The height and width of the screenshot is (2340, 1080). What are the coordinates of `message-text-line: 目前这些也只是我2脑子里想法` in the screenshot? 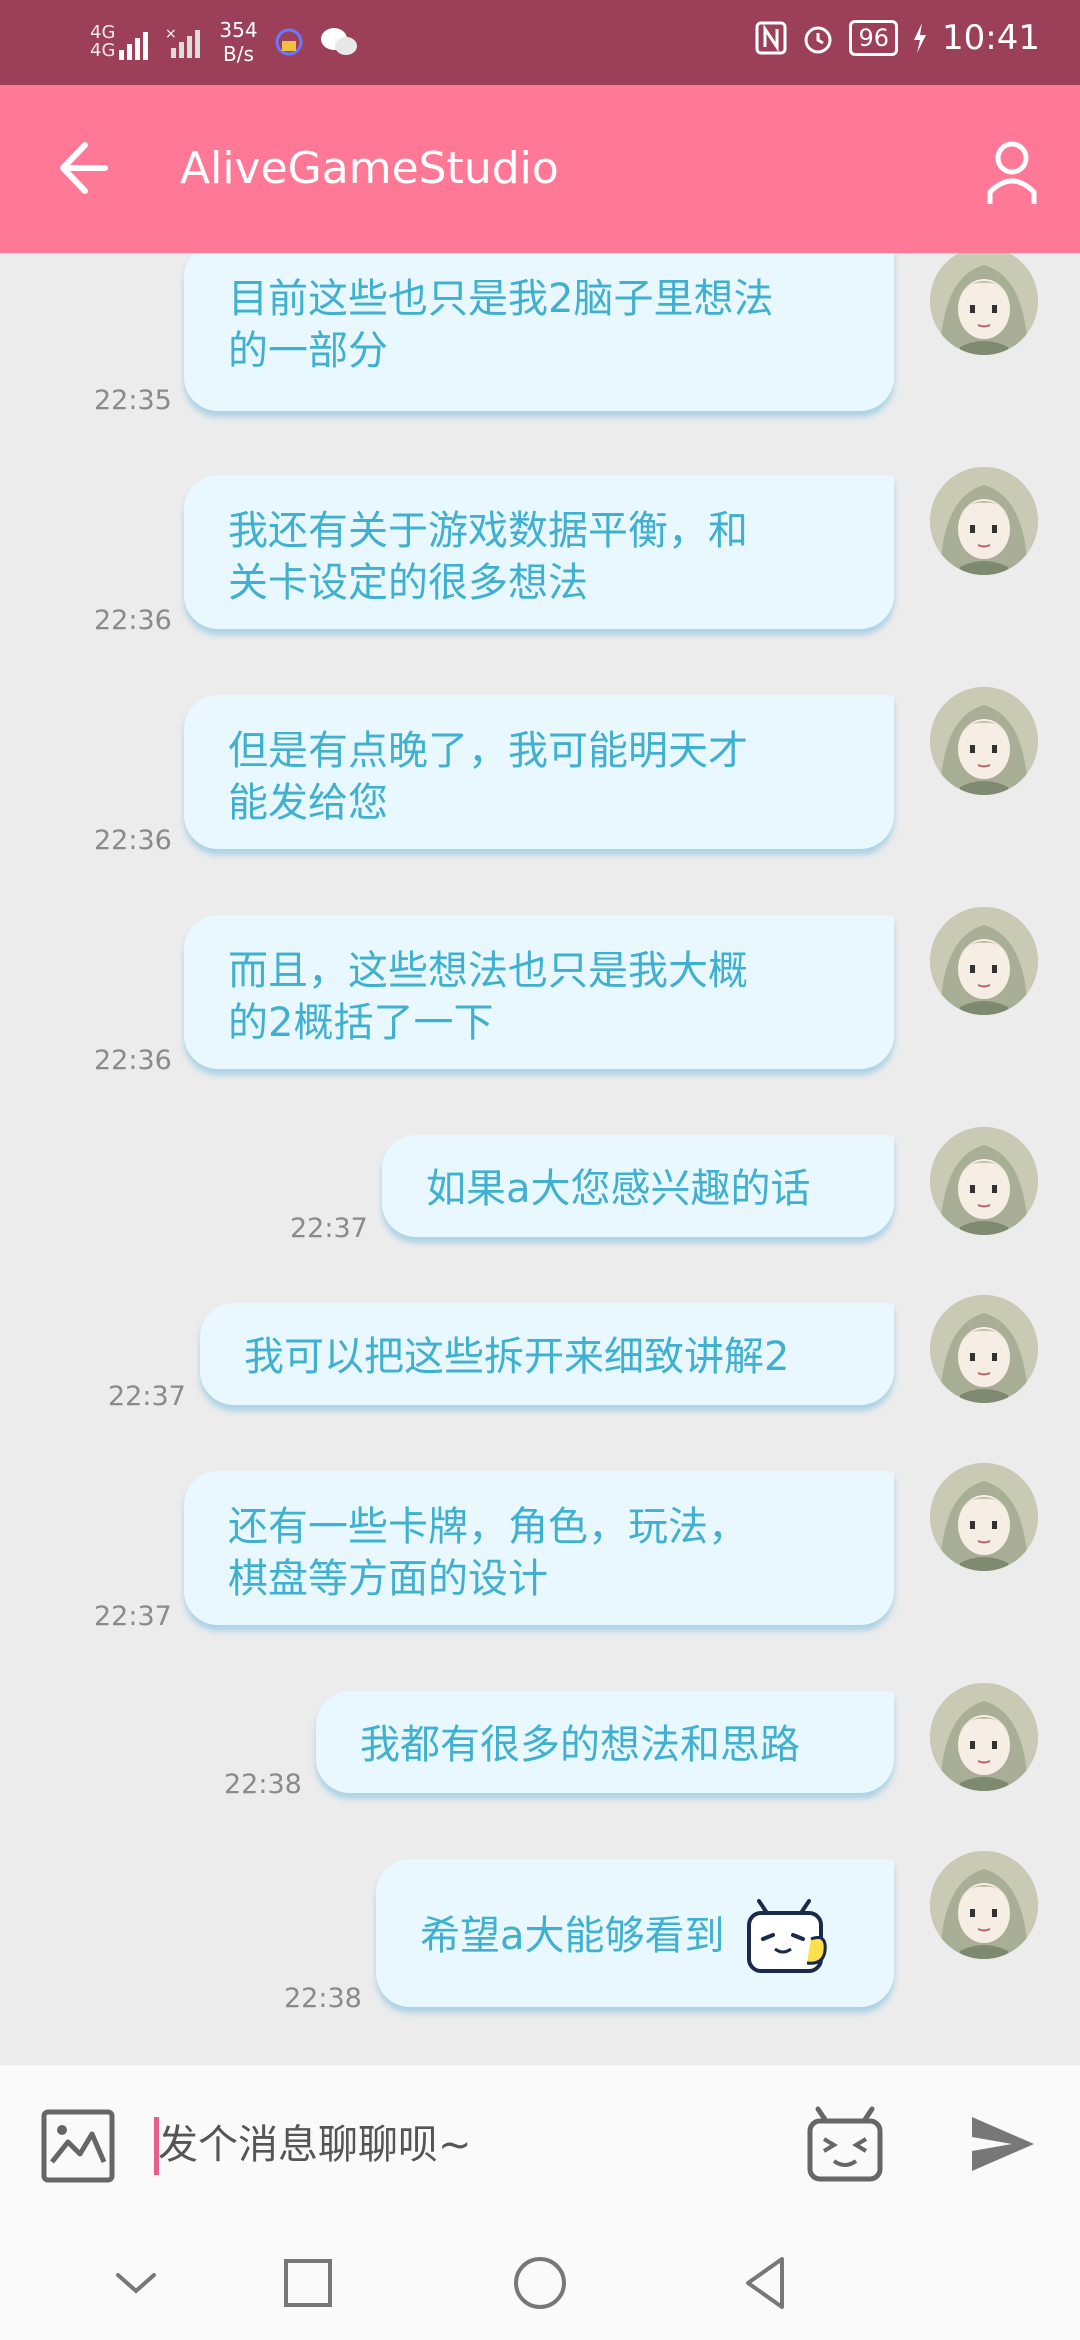 It's located at (501, 299).